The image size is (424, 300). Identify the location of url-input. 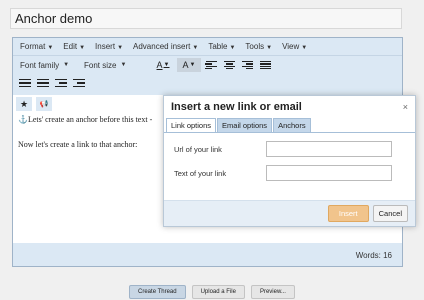
(329, 149).